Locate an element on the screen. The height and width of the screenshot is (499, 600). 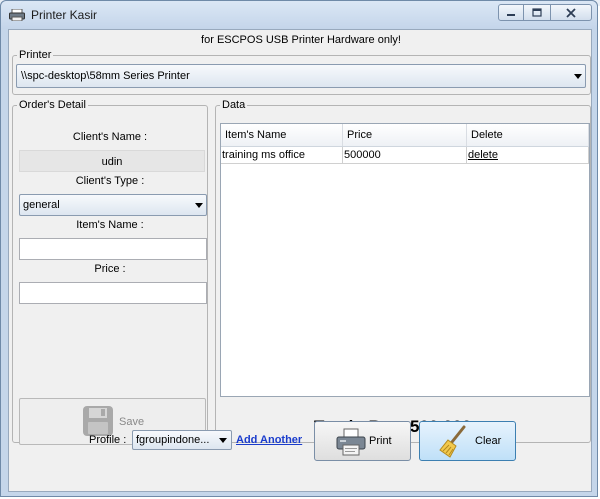
client-type-select: general is located at coordinates (113, 205).